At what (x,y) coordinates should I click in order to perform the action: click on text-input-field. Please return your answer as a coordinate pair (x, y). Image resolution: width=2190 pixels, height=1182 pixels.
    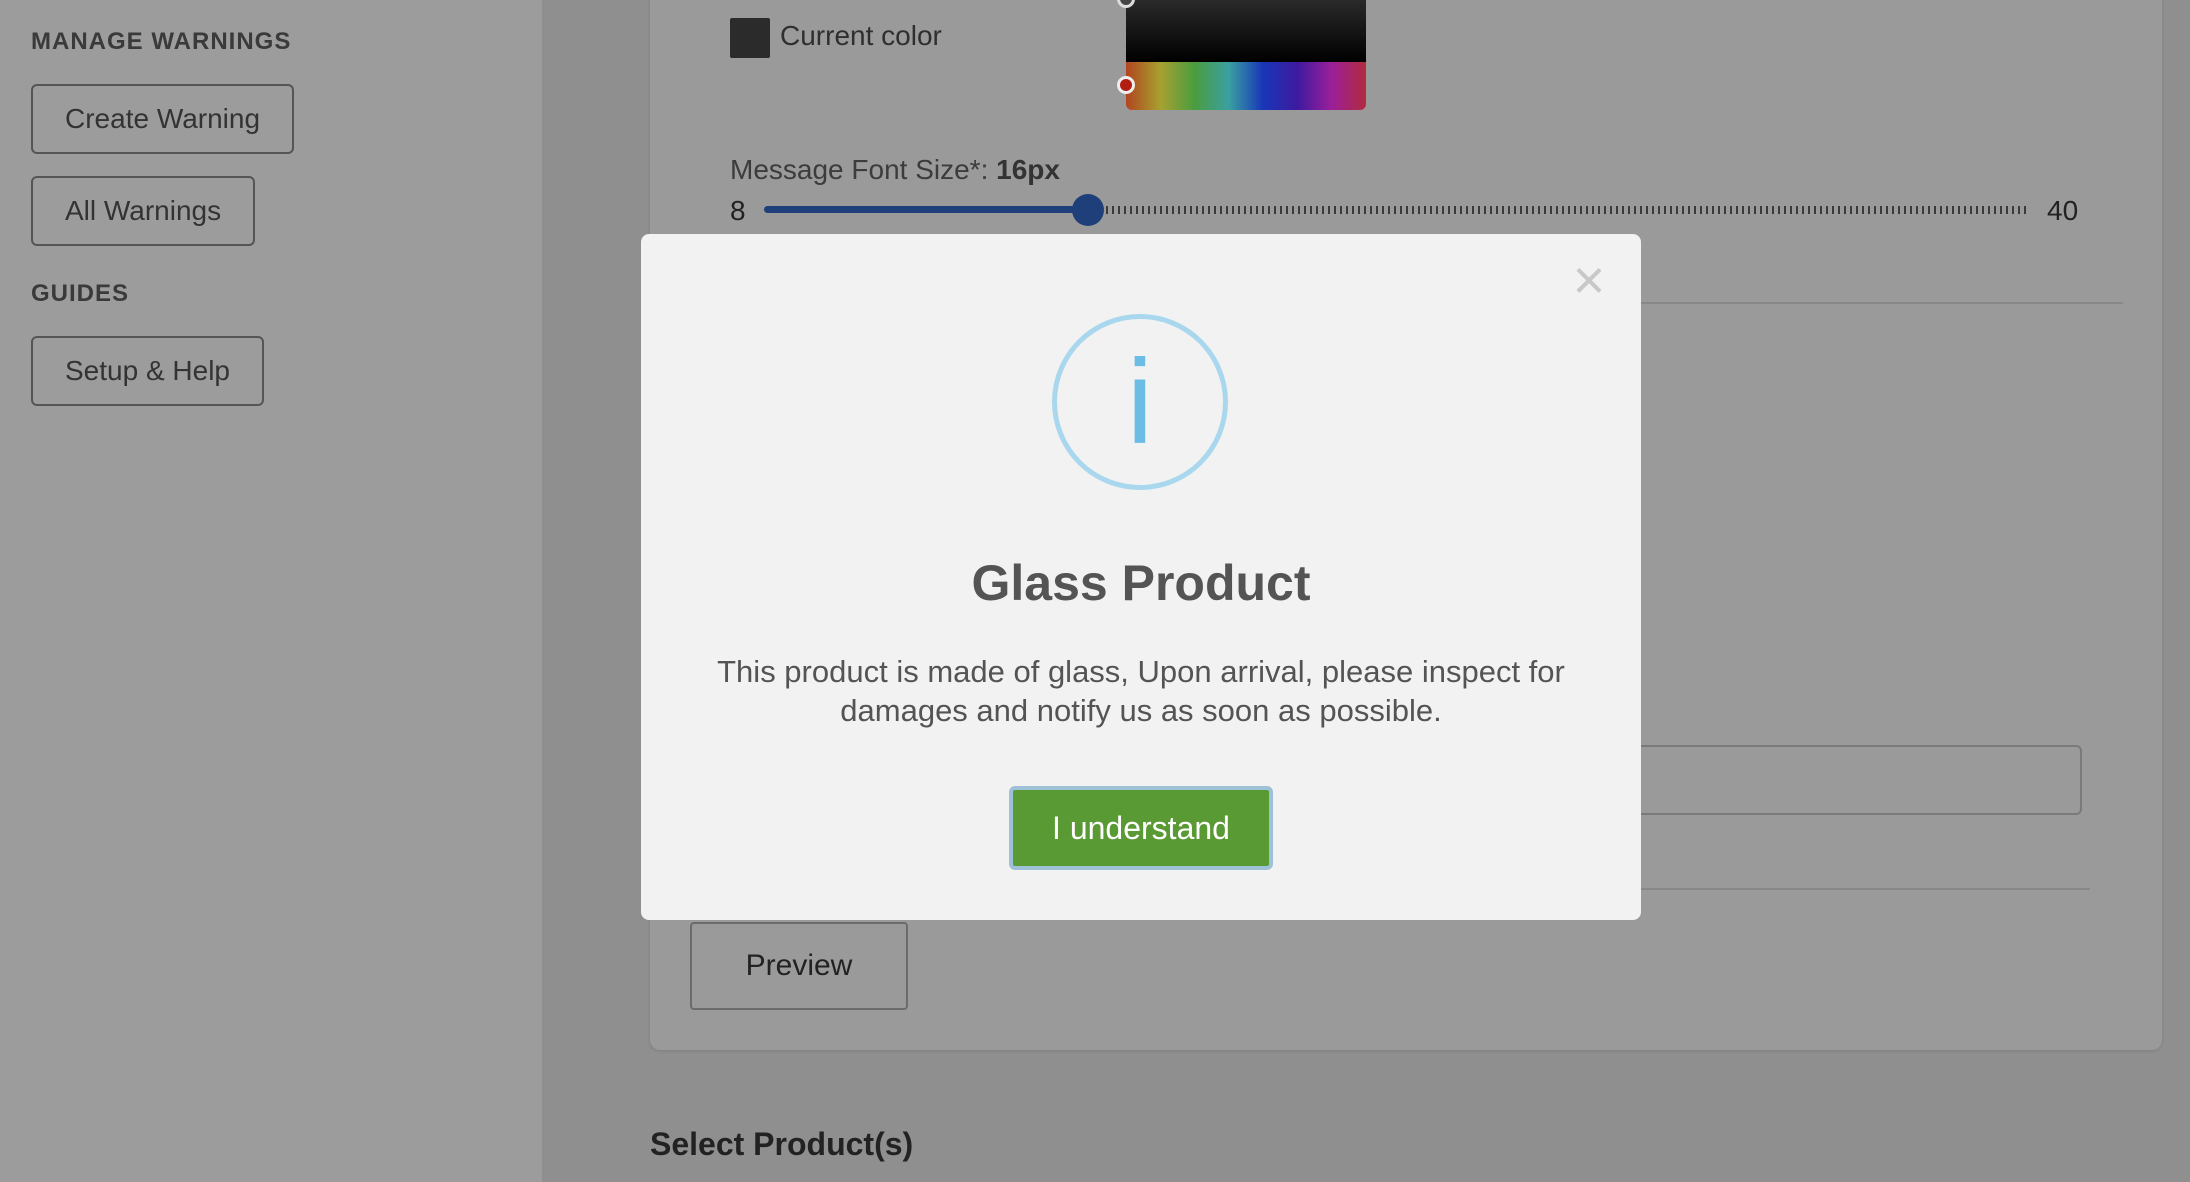
    Looking at the image, I should click on (1841, 780).